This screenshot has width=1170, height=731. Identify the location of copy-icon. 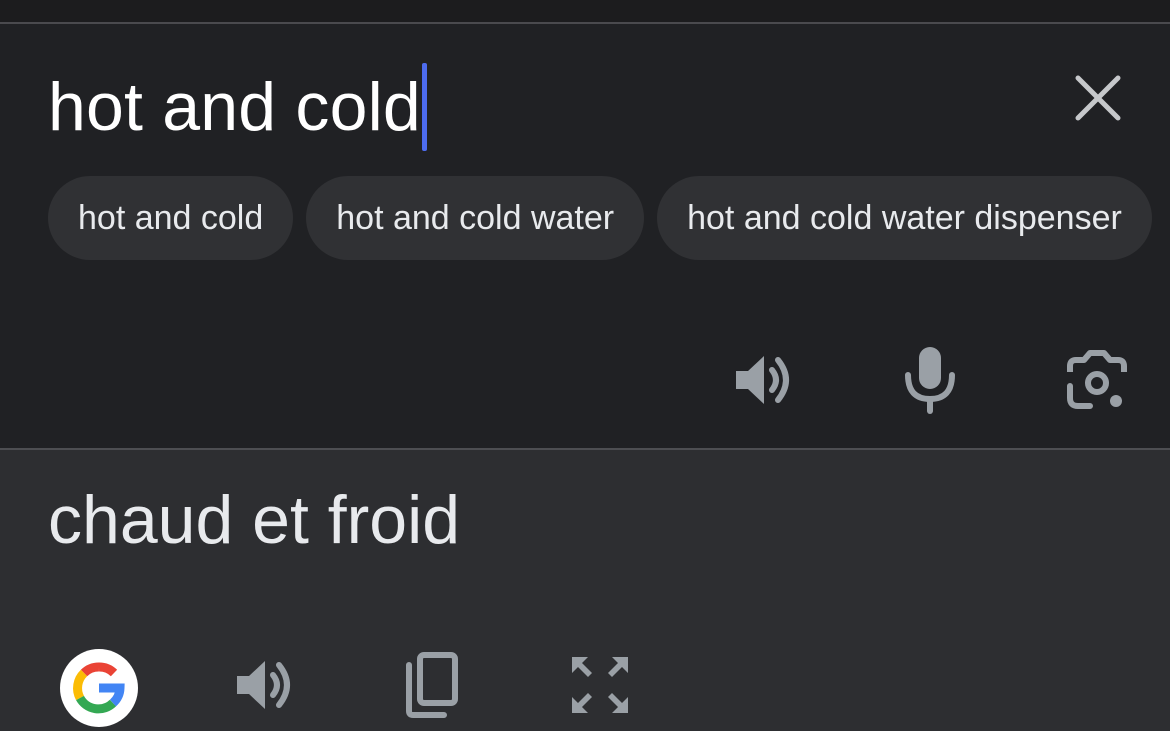
(432, 685).